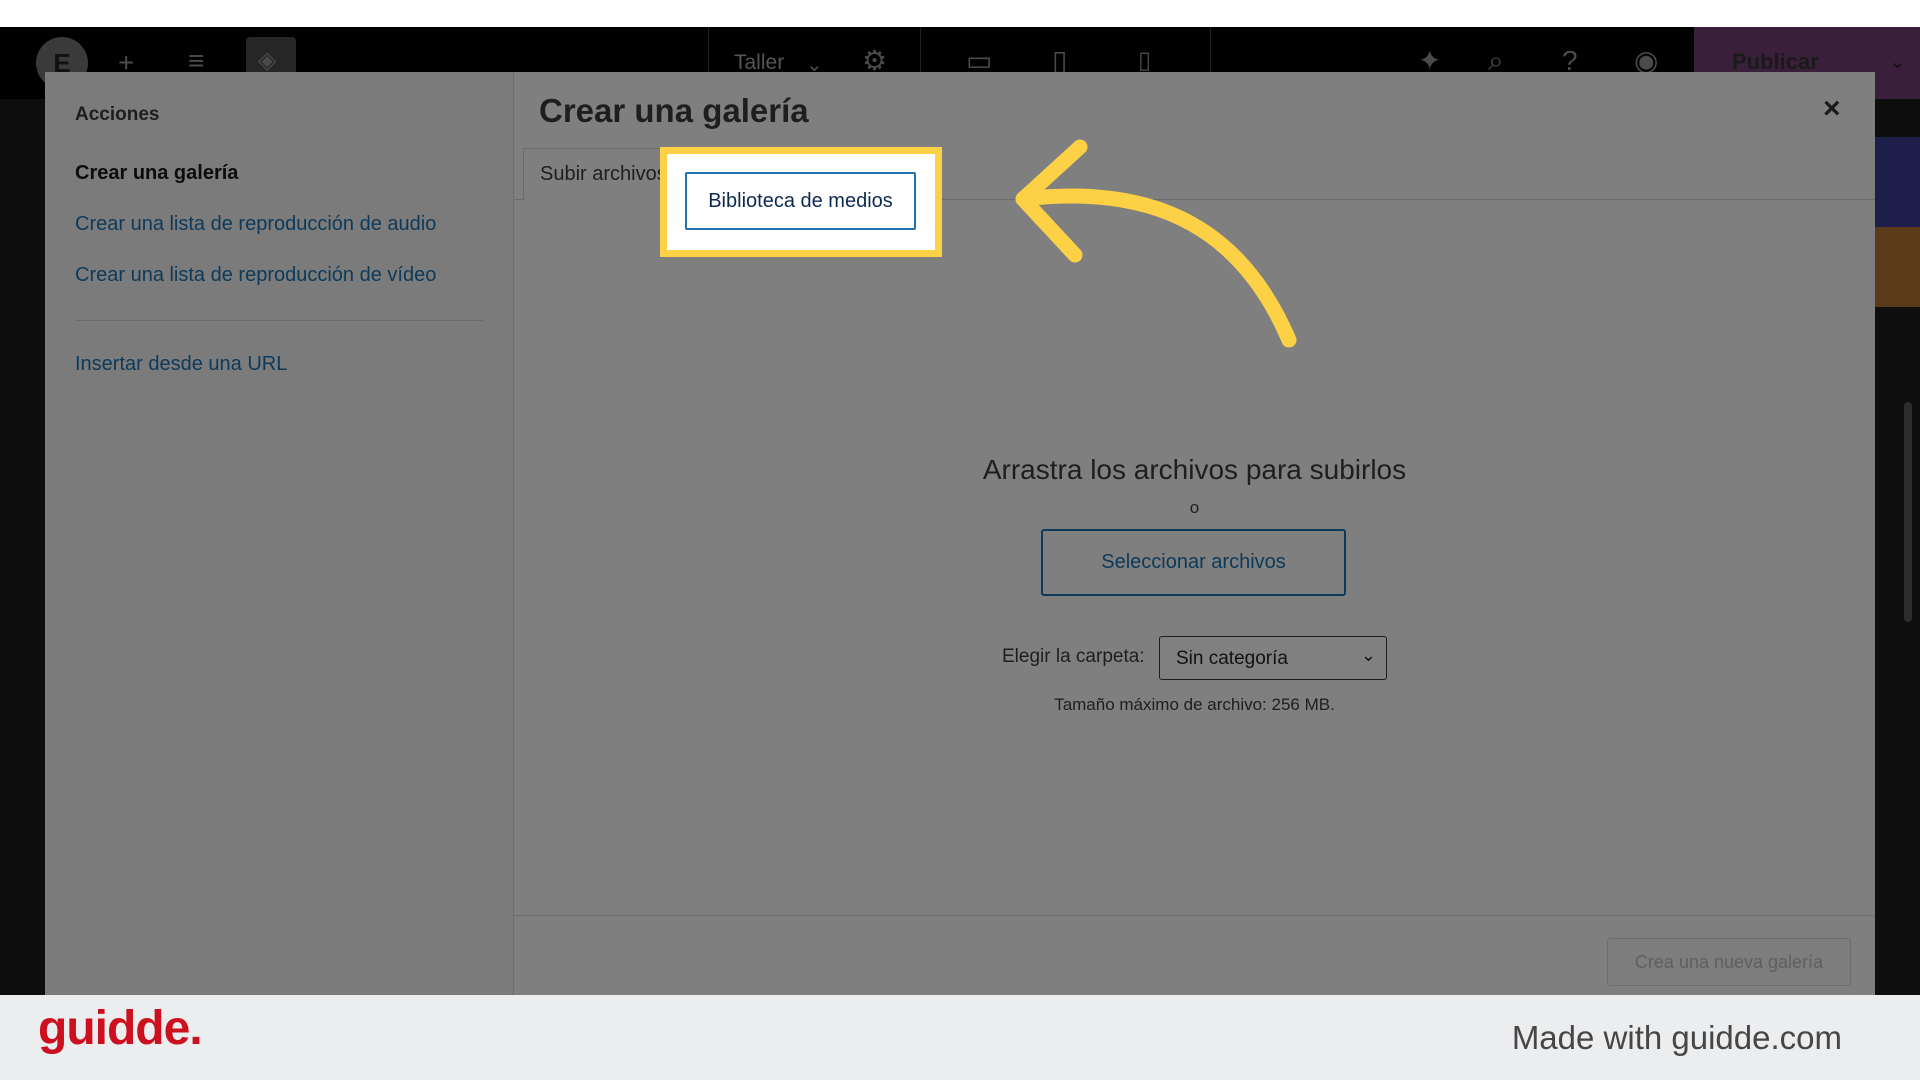 Image resolution: width=1920 pixels, height=1080 pixels. What do you see at coordinates (267, 60) in the screenshot?
I see `layers-icon: ◈` at bounding box center [267, 60].